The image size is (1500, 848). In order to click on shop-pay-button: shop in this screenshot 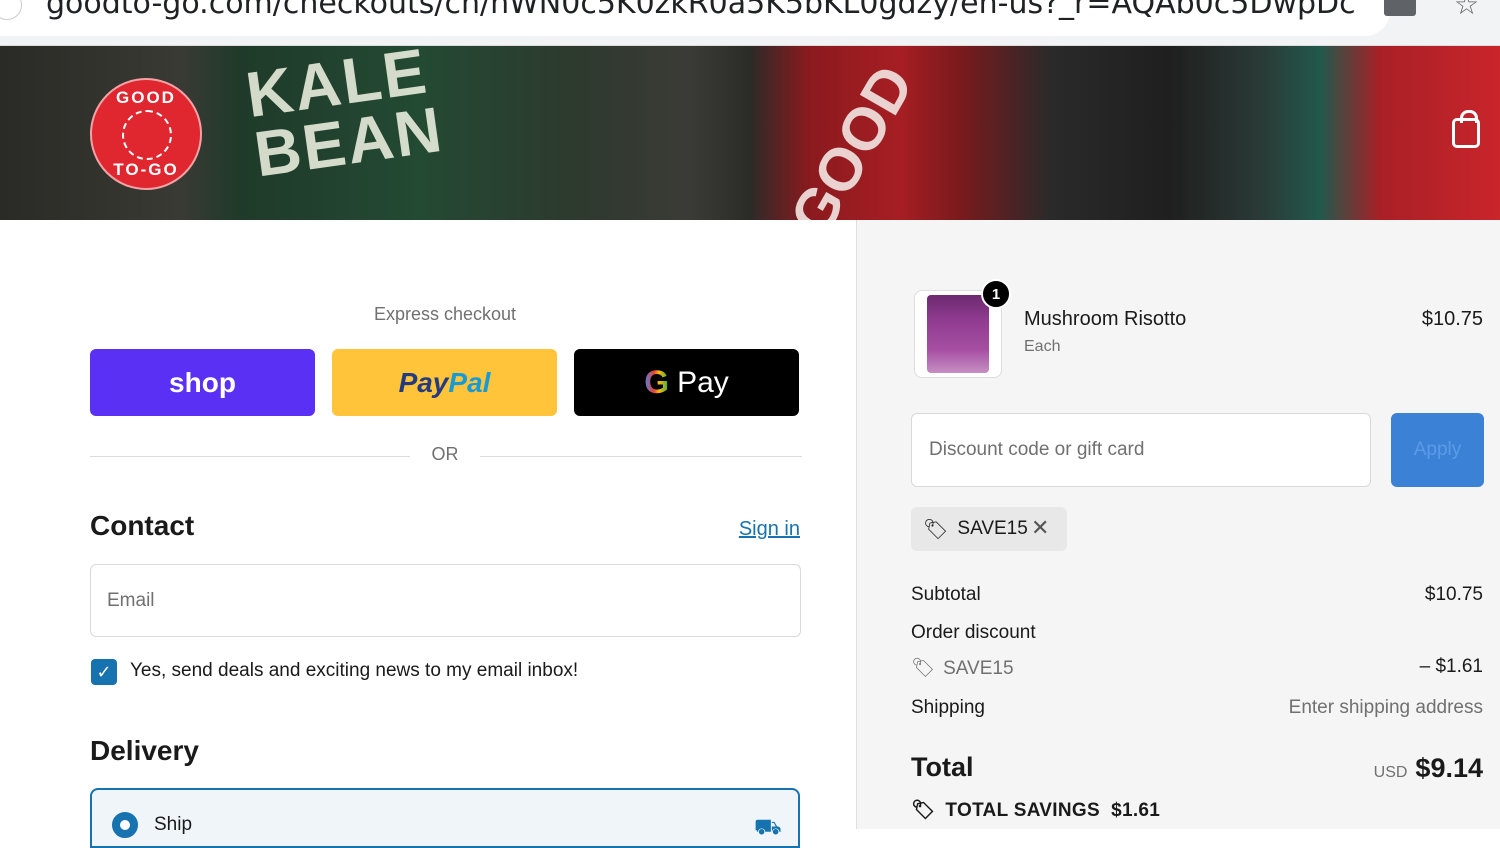, I will do `click(202, 382)`.